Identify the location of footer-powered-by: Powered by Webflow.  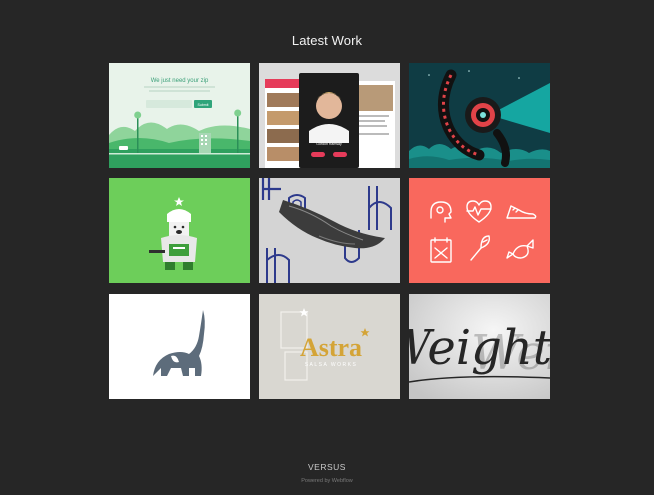
(327, 481).